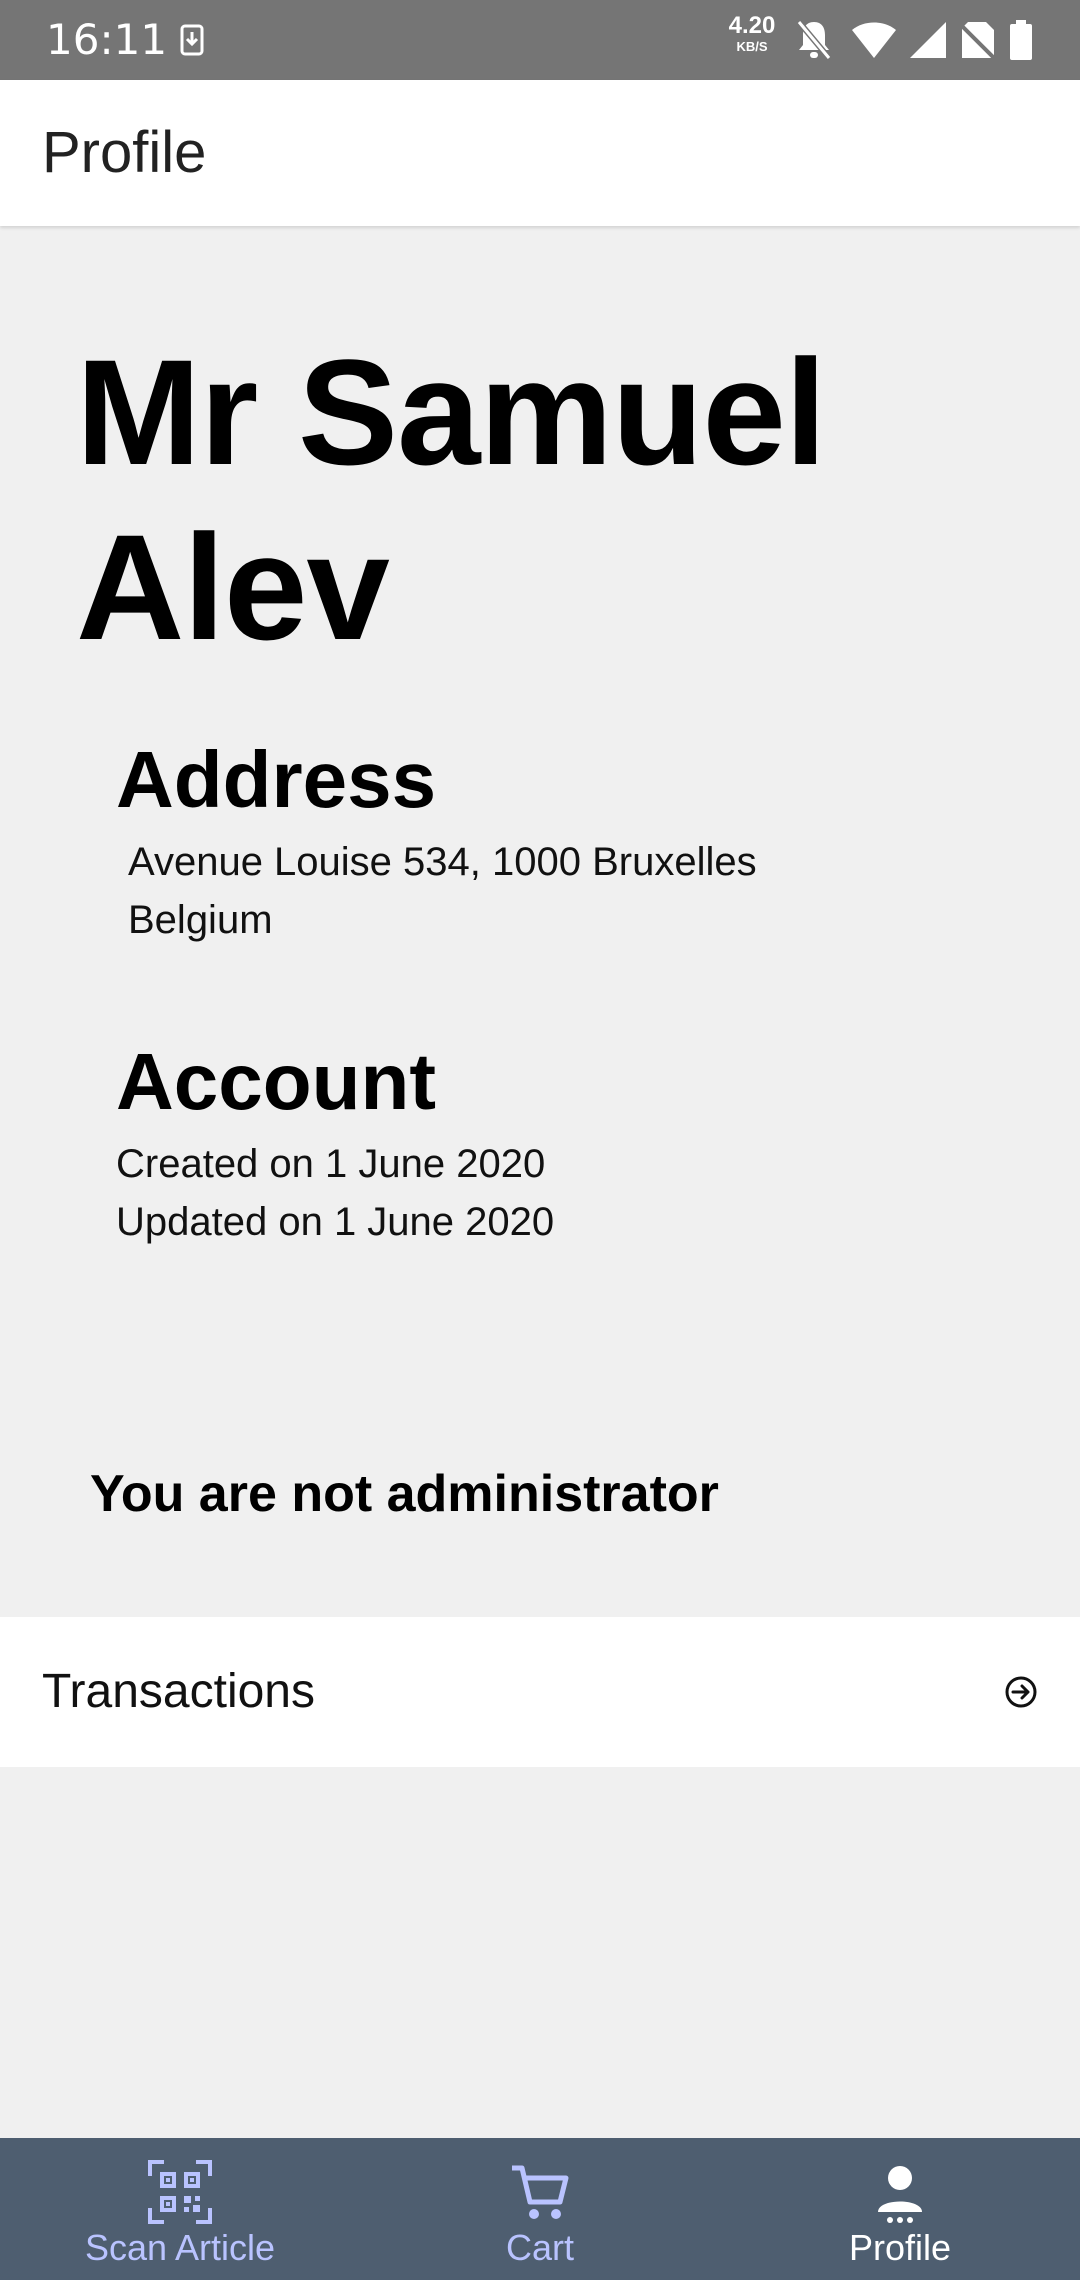 This screenshot has width=1080, height=2280. I want to click on download-icon, so click(192, 40).